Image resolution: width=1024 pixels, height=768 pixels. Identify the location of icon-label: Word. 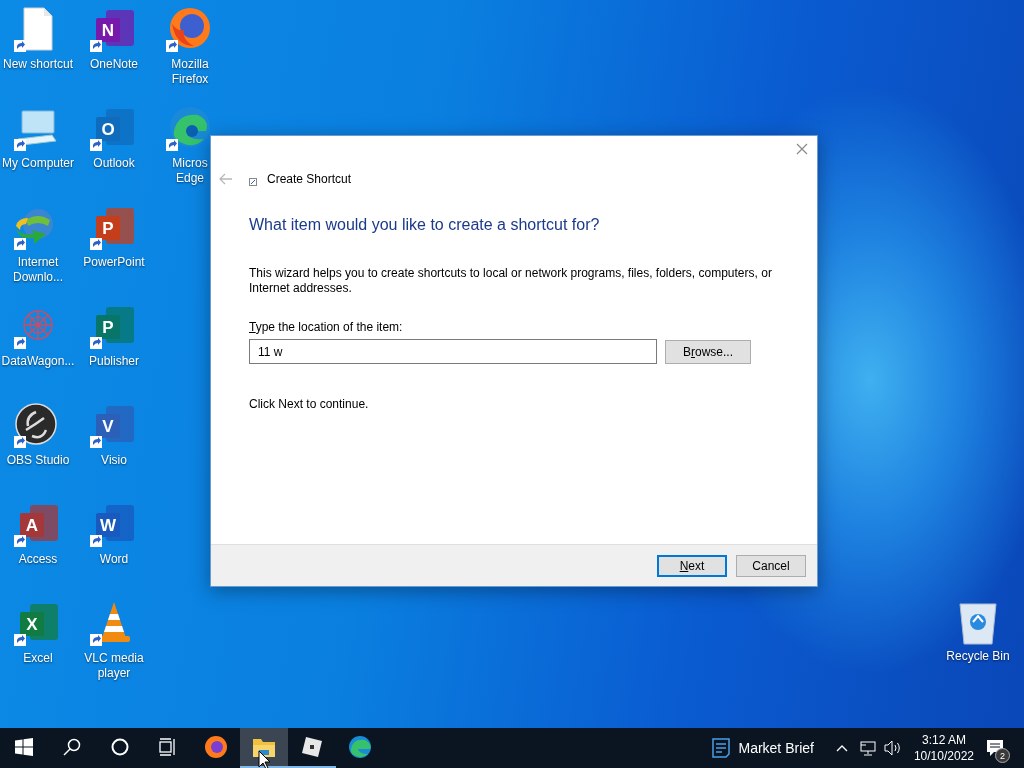
(114, 559).